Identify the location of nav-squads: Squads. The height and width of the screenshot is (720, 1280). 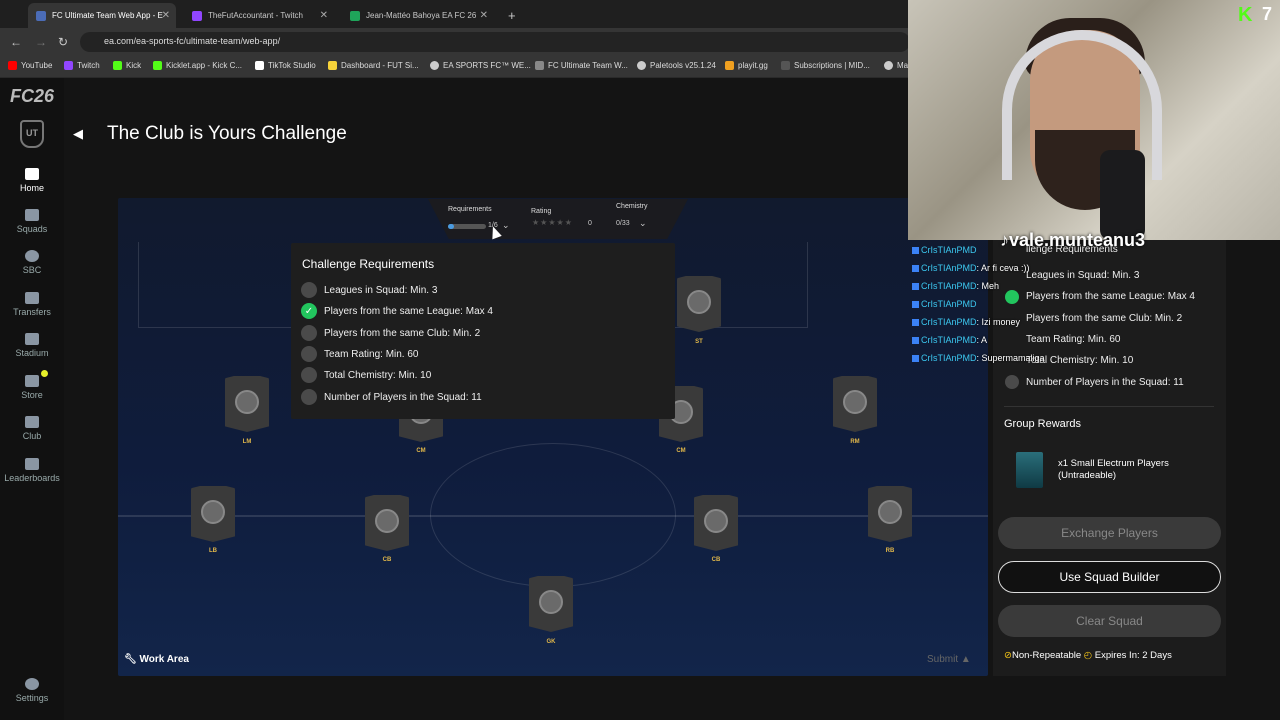
(32, 221).